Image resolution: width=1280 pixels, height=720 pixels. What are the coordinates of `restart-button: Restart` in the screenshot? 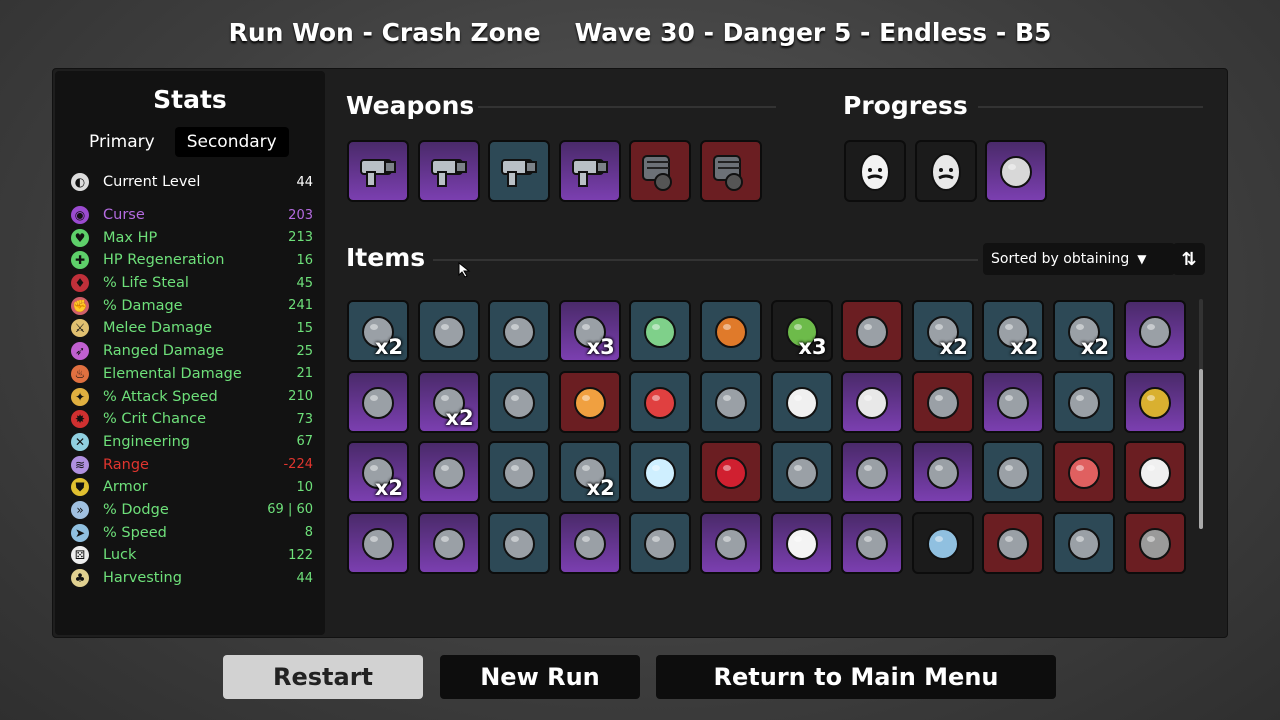 It's located at (323, 677).